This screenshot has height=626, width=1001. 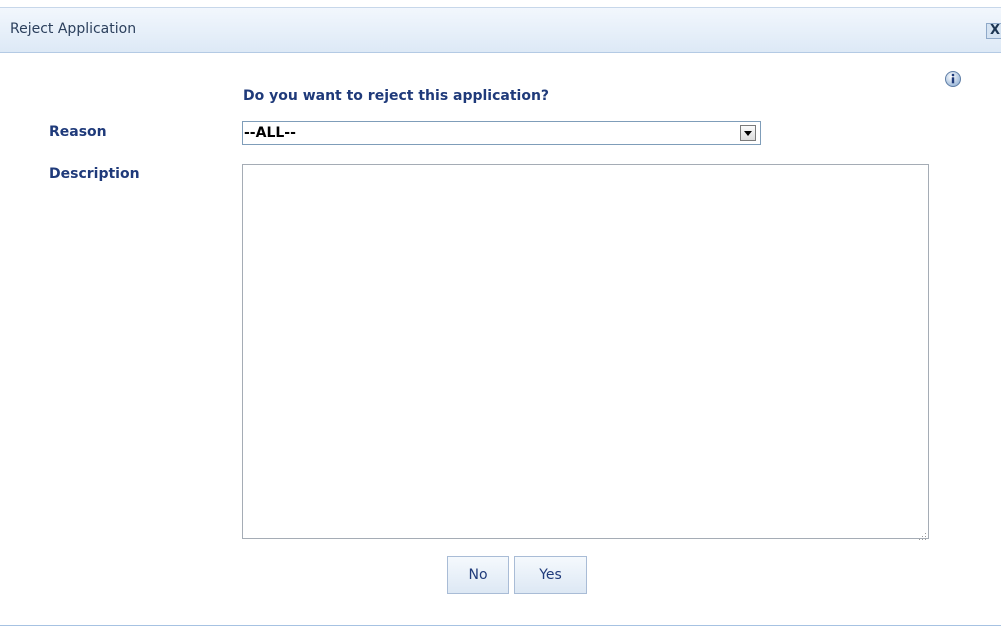 What do you see at coordinates (94, 174) in the screenshot?
I see `description-label: Description` at bounding box center [94, 174].